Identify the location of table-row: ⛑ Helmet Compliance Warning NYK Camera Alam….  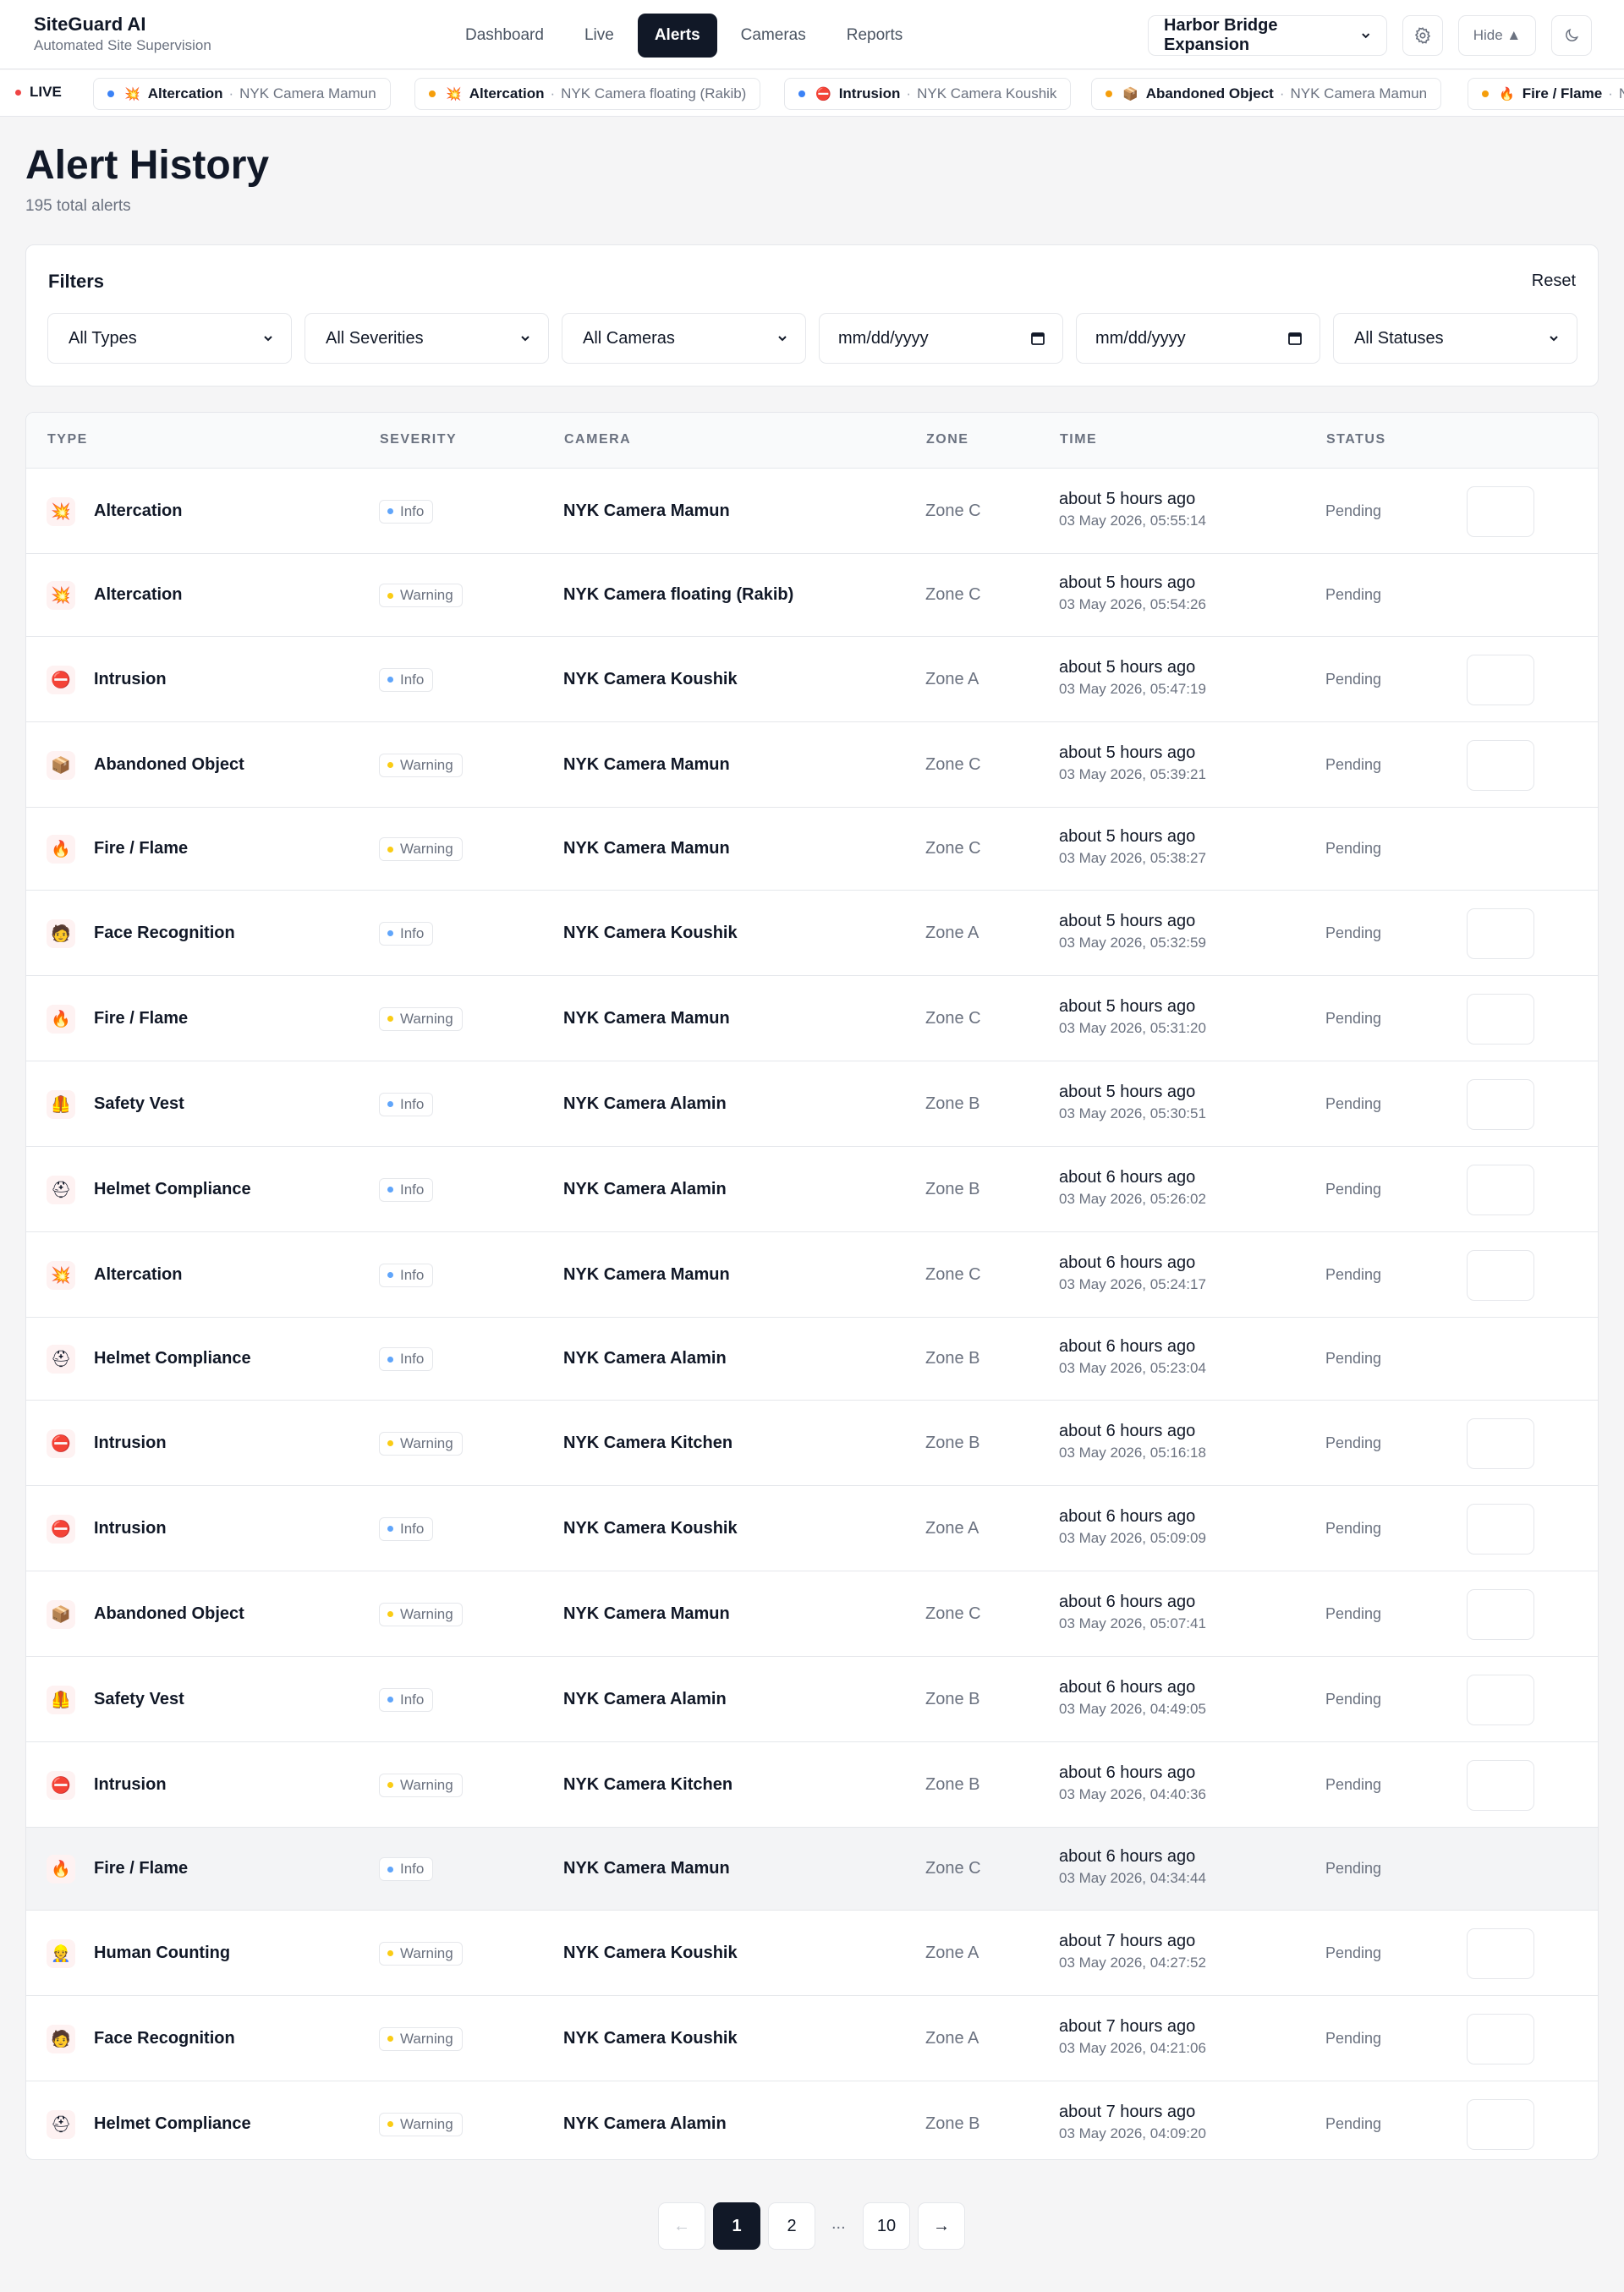
(812, 2120).